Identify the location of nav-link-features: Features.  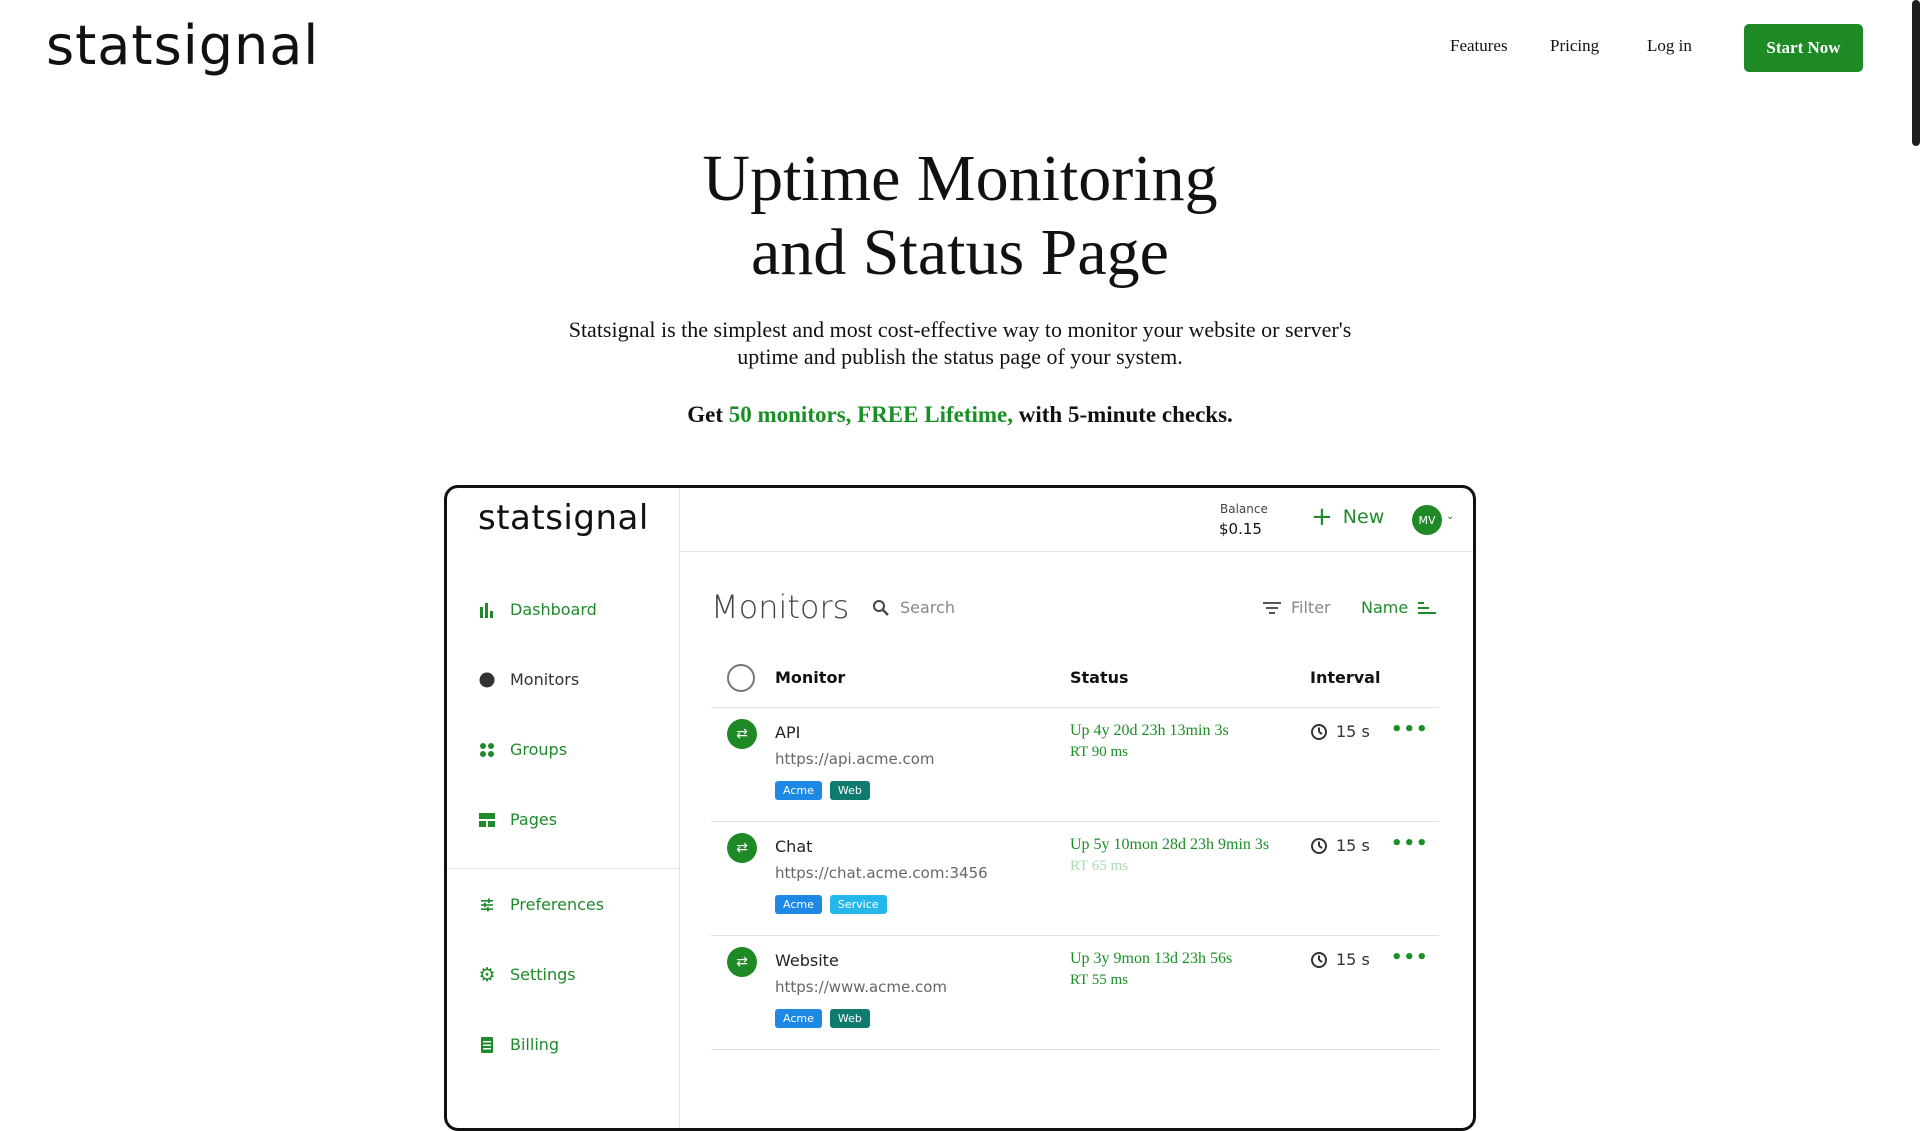
(1479, 46).